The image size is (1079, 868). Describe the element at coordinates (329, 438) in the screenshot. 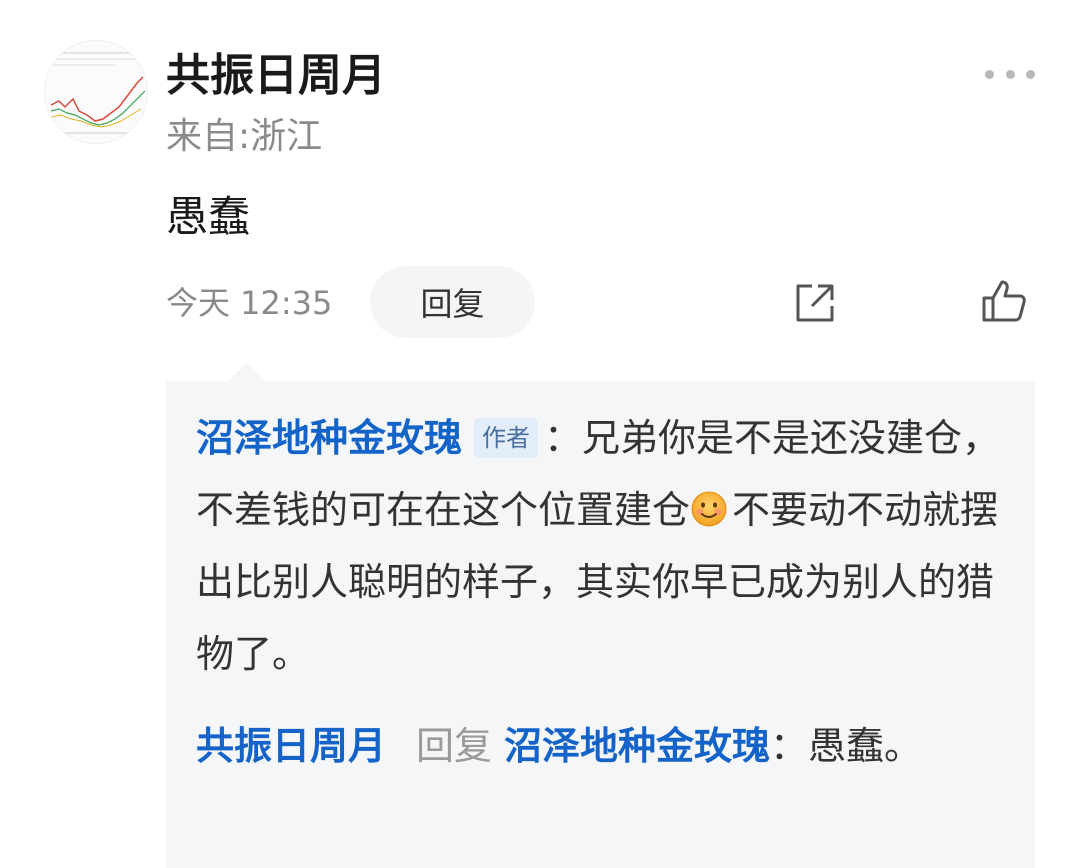

I see `reply-author-link: 沼泽地种金玫瑰` at that location.